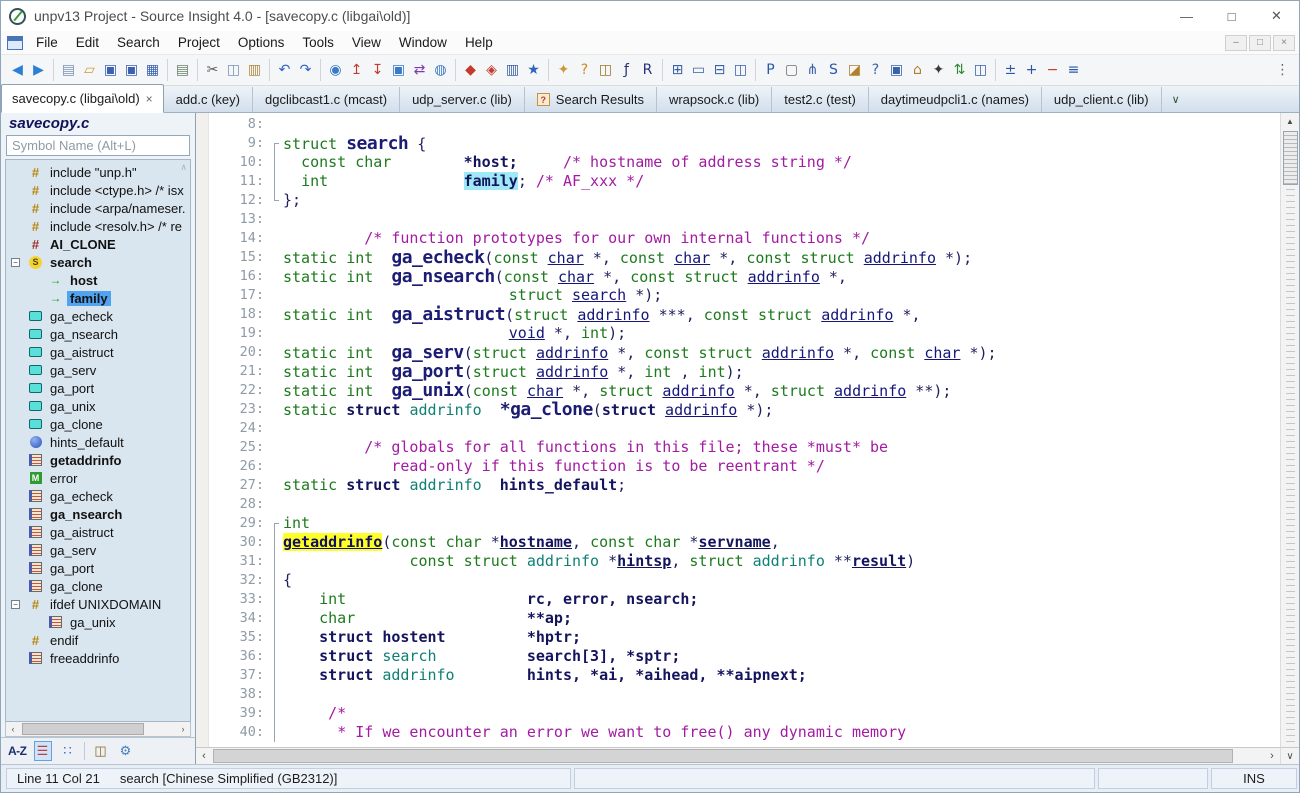  I want to click on sync-button: ⇅, so click(959, 70).